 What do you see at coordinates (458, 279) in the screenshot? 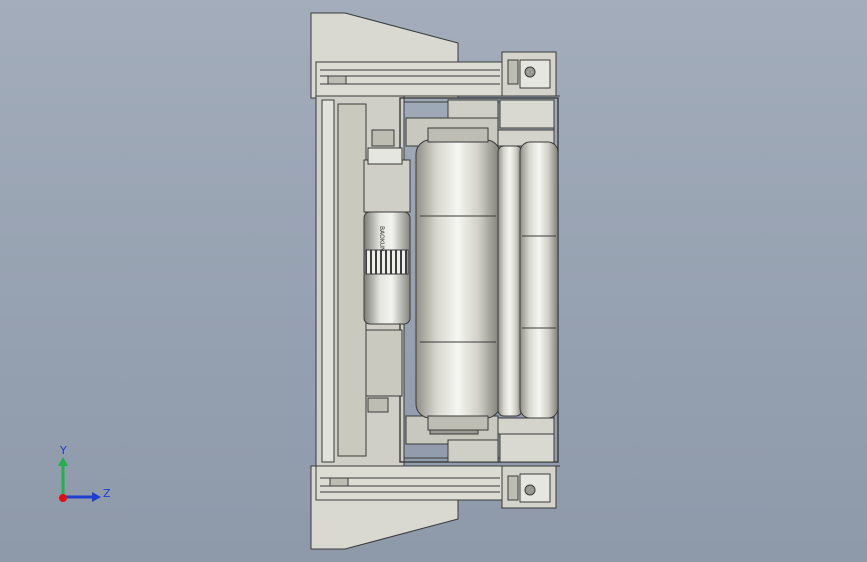
I see `drive-roller` at bounding box center [458, 279].